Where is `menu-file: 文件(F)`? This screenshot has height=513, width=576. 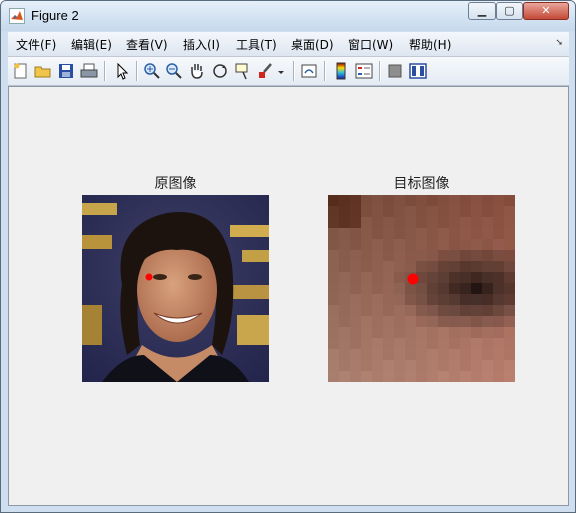
menu-file: 文件(F) is located at coordinates (36, 44).